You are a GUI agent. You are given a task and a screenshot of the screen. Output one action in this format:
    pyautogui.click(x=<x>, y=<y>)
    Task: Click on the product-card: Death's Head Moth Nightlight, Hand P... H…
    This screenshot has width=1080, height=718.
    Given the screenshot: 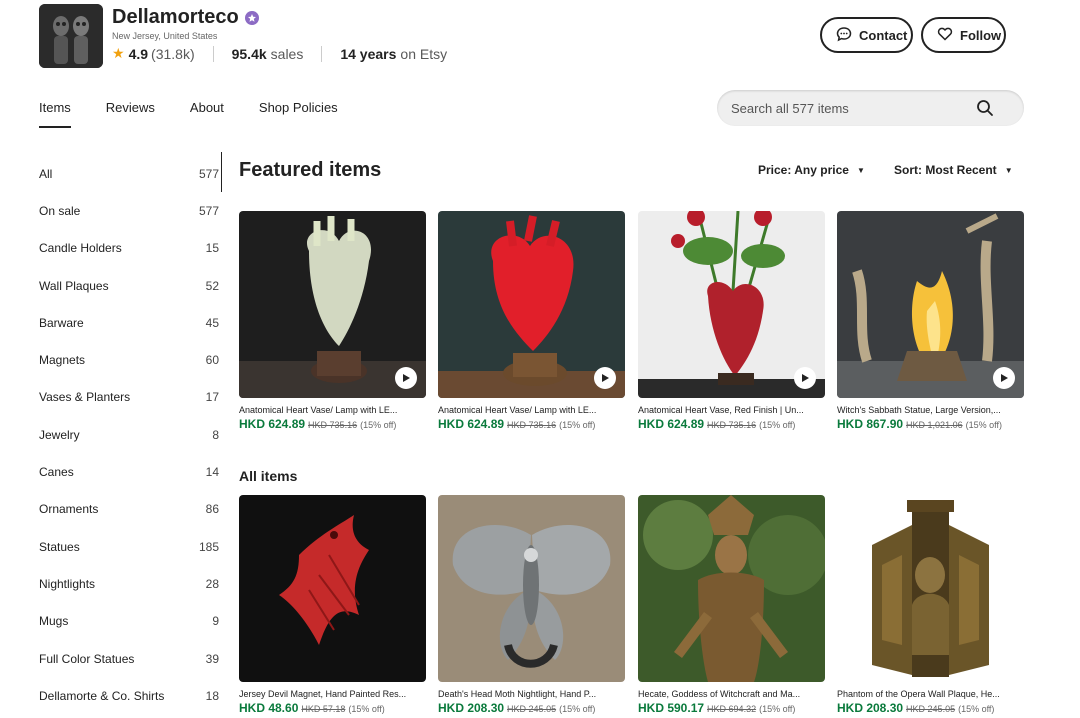 What is the action you would take?
    pyautogui.click(x=531, y=605)
    